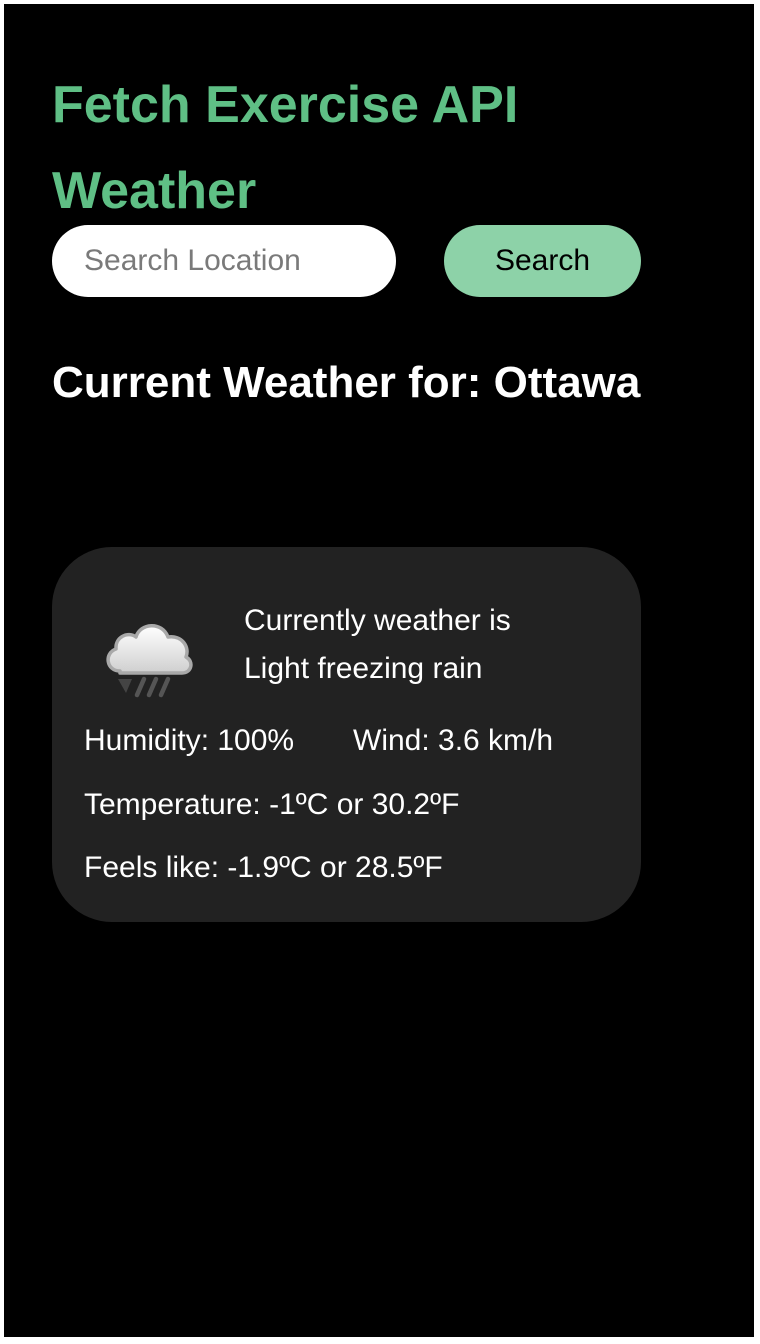 Image resolution: width=760 pixels, height=1344 pixels. What do you see at coordinates (149, 661) in the screenshot?
I see `light-freezing-rain-icon` at bounding box center [149, 661].